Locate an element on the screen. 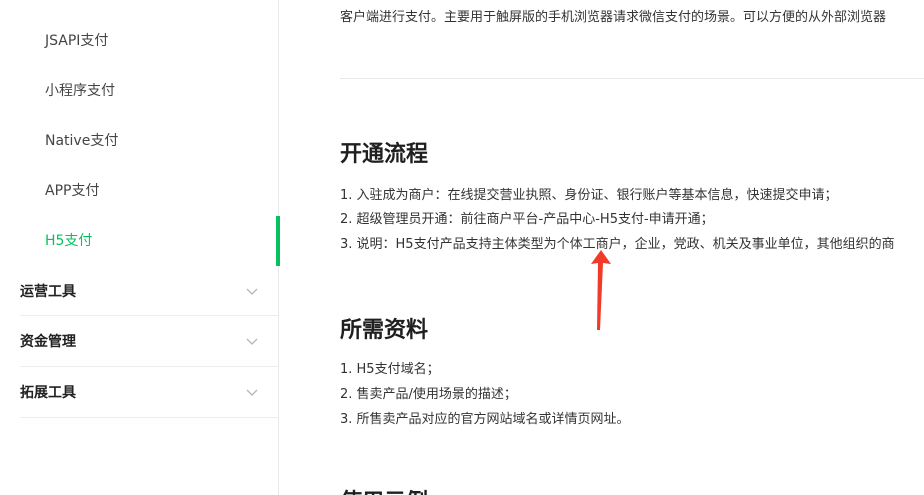  section-title-required-materials: 所需资料 is located at coordinates (384, 330).